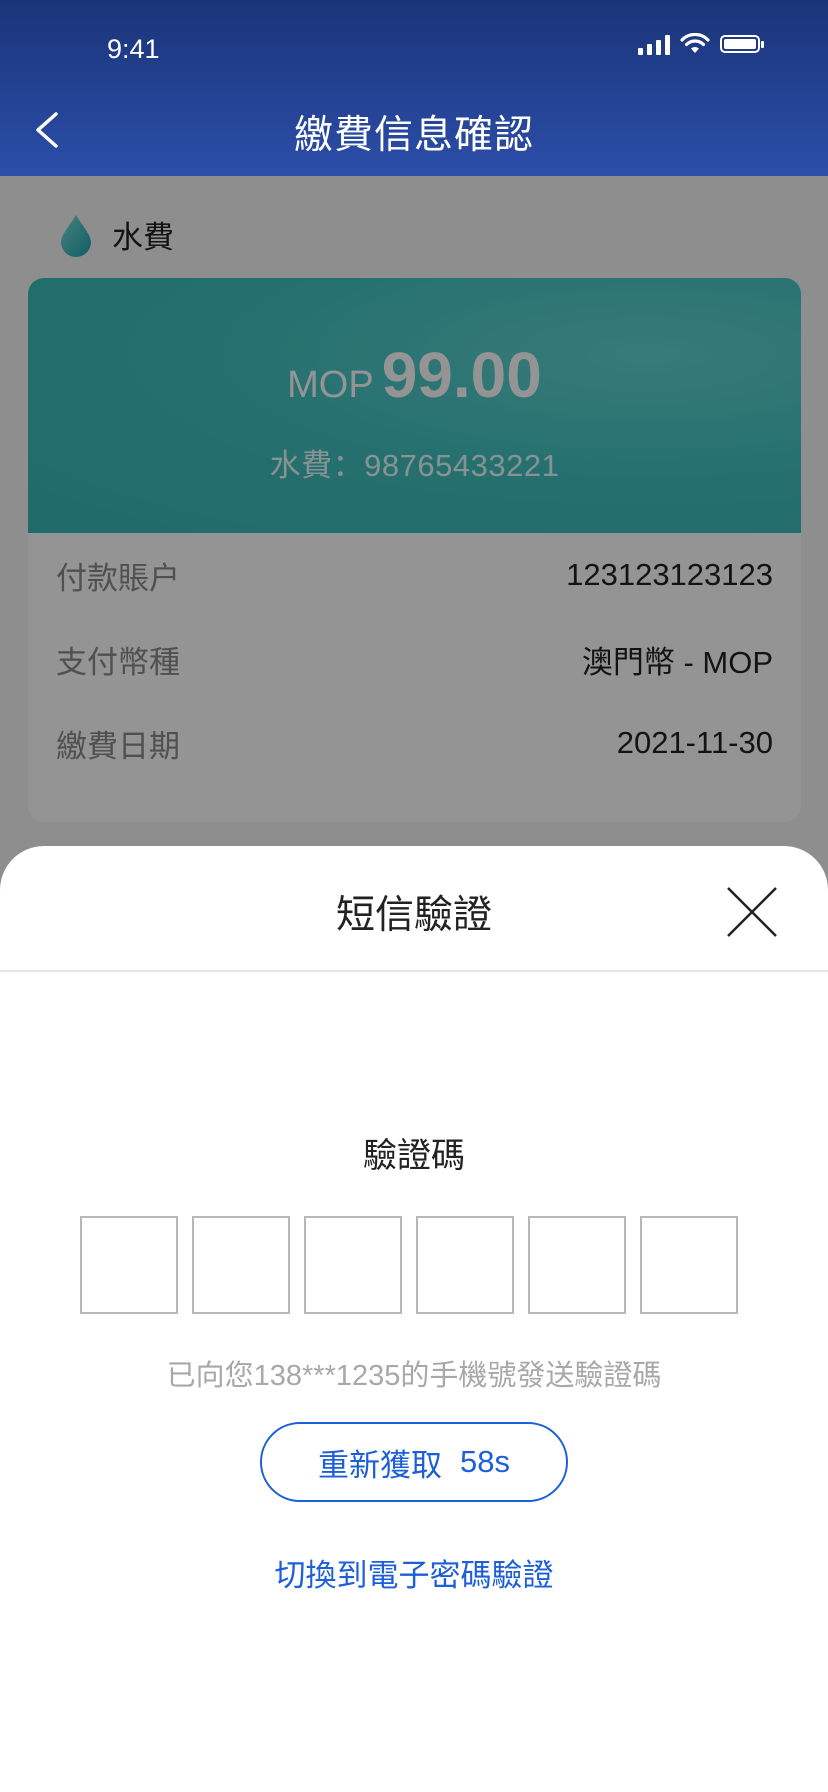  I want to click on status-icons, so click(701, 44).